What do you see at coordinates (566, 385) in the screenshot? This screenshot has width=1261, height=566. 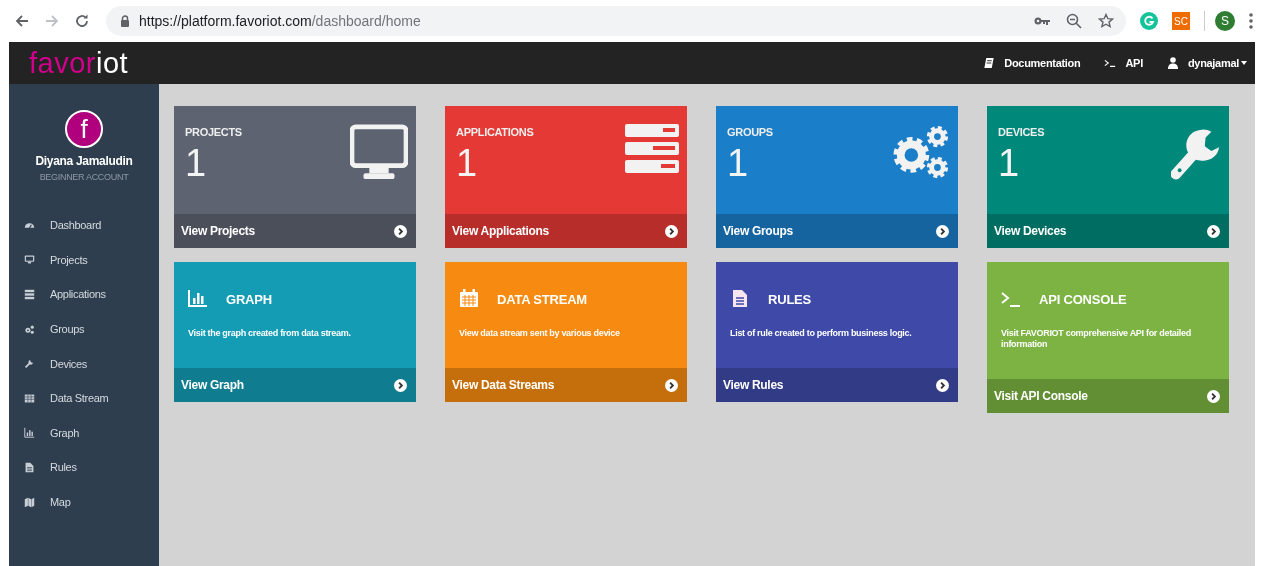 I see `card-footer-link: View Data Streams` at bounding box center [566, 385].